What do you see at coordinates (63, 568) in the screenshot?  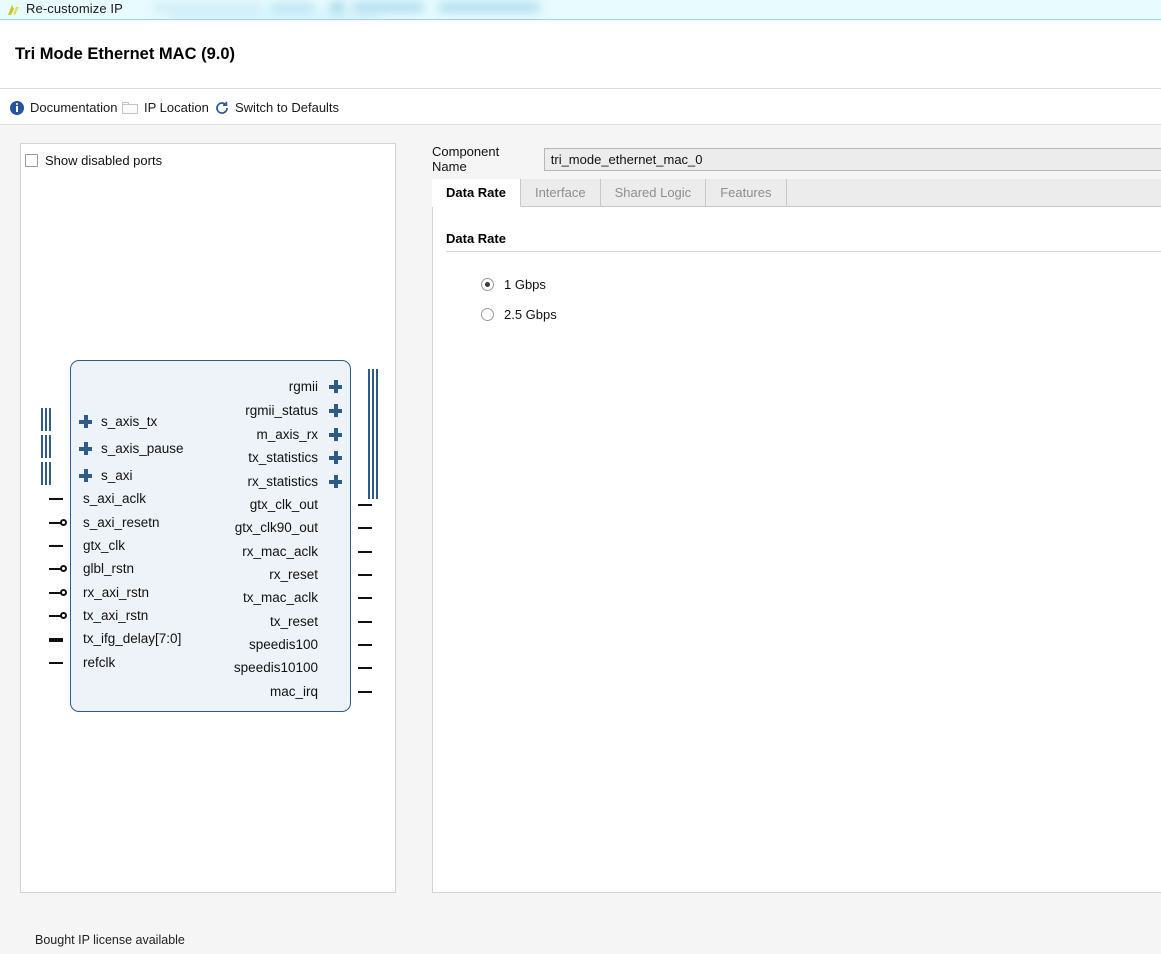 I see `active-low-bubble-glbl-rstn` at bounding box center [63, 568].